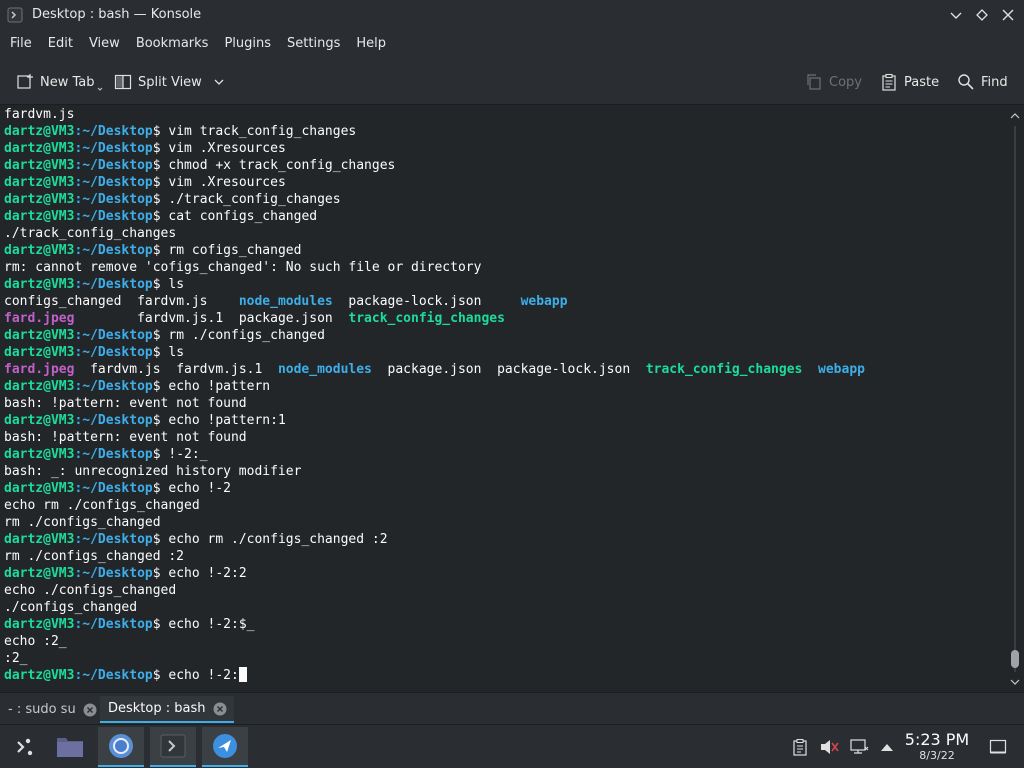  Describe the element at coordinates (219, 82) in the screenshot. I see `chevron-down-icon` at that location.